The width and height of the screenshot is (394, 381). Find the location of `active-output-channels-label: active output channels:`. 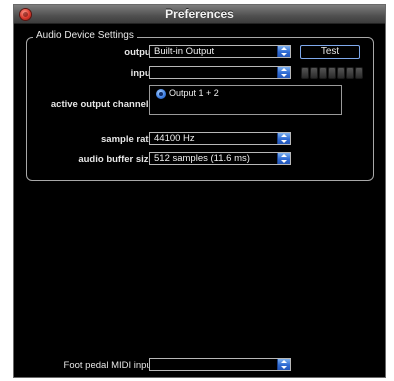

active-output-channels-label: active output channels: is located at coordinates (103, 104).